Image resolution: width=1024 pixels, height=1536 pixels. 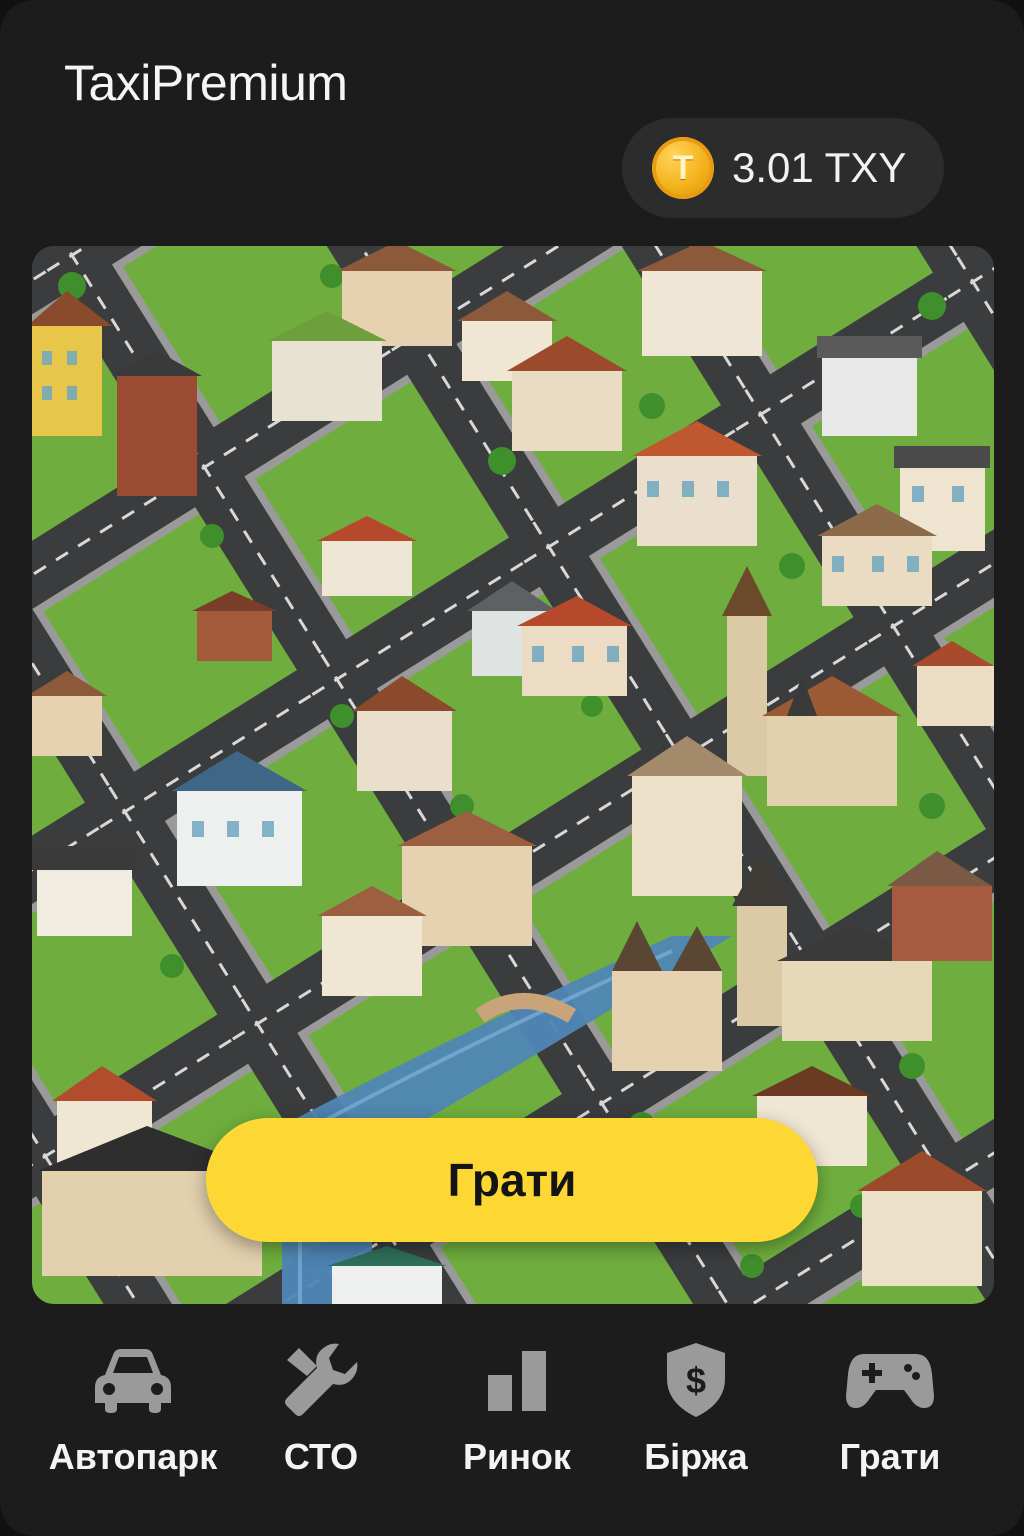 I want to click on bar-chart-icon, so click(x=517, y=1380).